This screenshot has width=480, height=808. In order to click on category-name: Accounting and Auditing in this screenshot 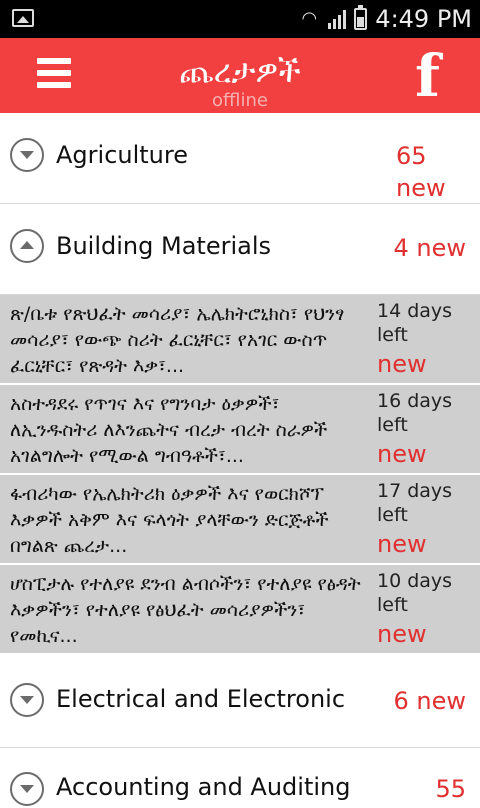, I will do `click(203, 787)`.